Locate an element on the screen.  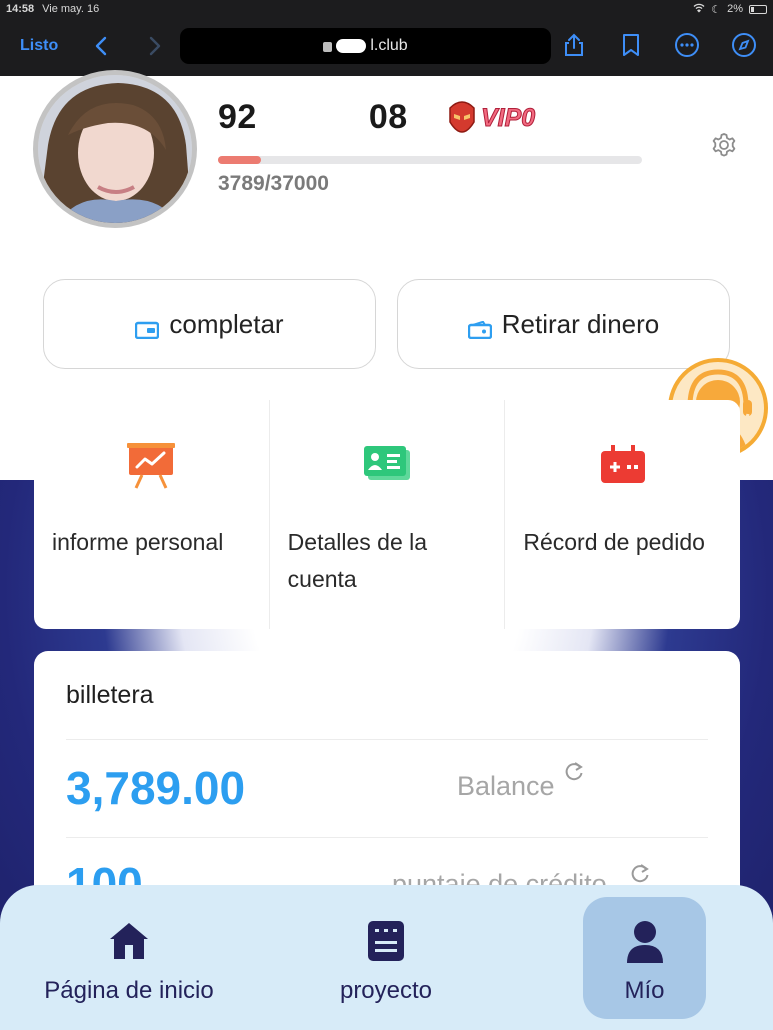
vip-badge: VIP0 is located at coordinates (491, 118).